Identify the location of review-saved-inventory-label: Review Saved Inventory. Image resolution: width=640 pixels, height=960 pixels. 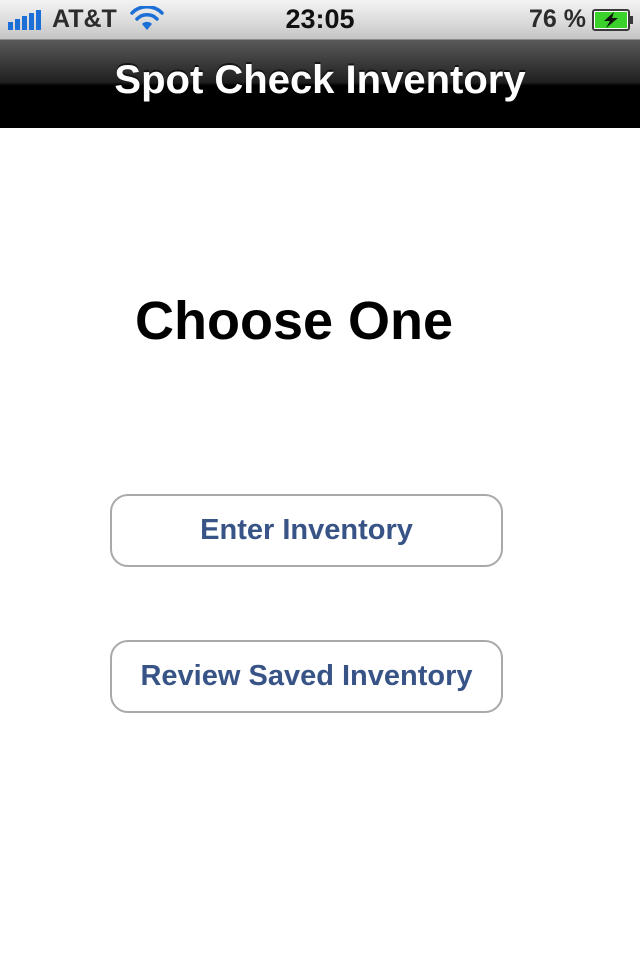
(306, 676).